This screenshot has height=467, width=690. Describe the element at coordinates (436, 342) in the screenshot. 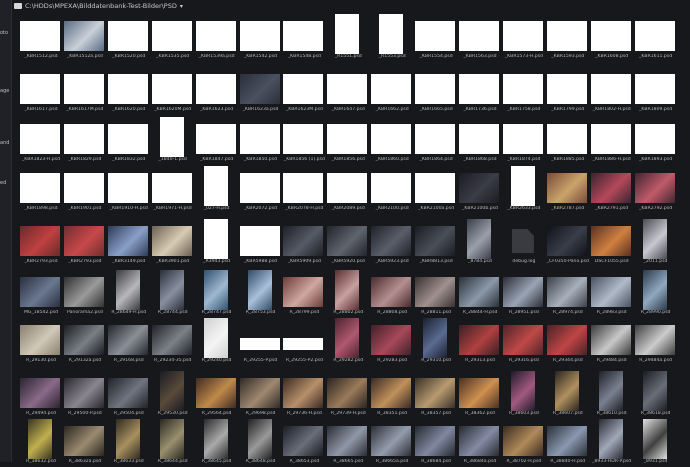

I see `file-thumbnail: R_29310.psd` at that location.